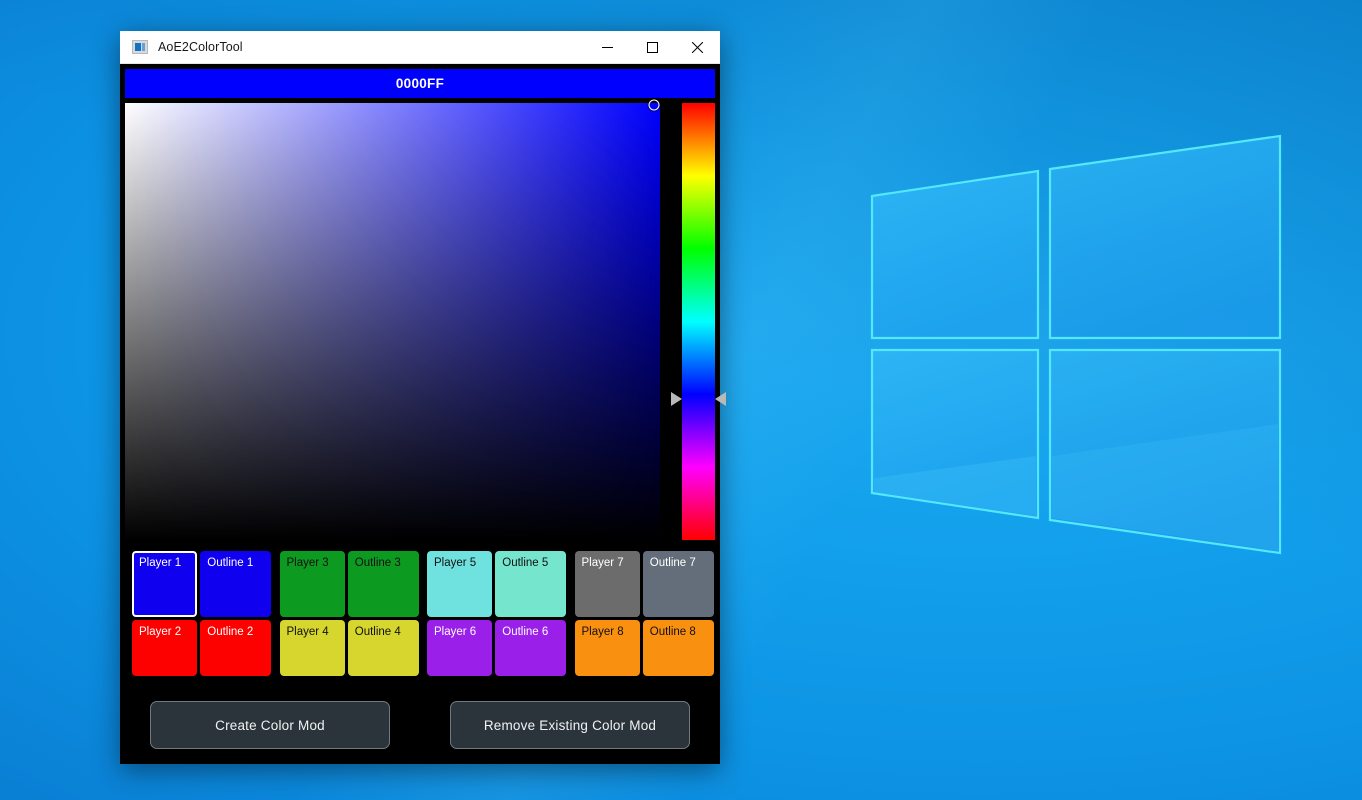 This screenshot has height=800, width=1362. I want to click on swatch-cell: Player 4, so click(310, 648).